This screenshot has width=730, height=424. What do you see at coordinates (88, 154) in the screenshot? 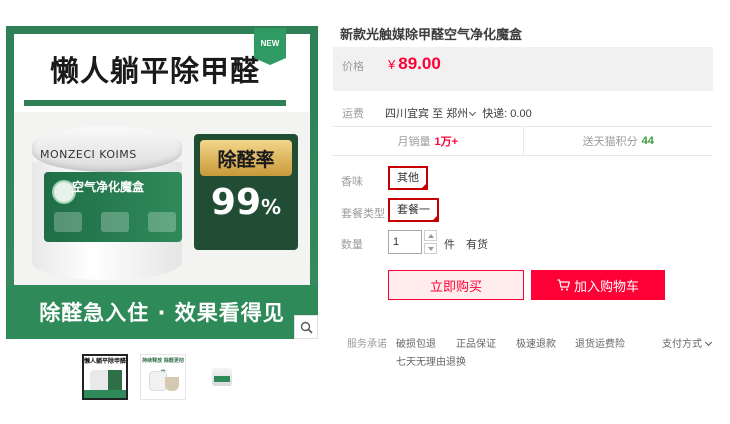
I see `jar-brand: MONZECI KOIMS` at bounding box center [88, 154].